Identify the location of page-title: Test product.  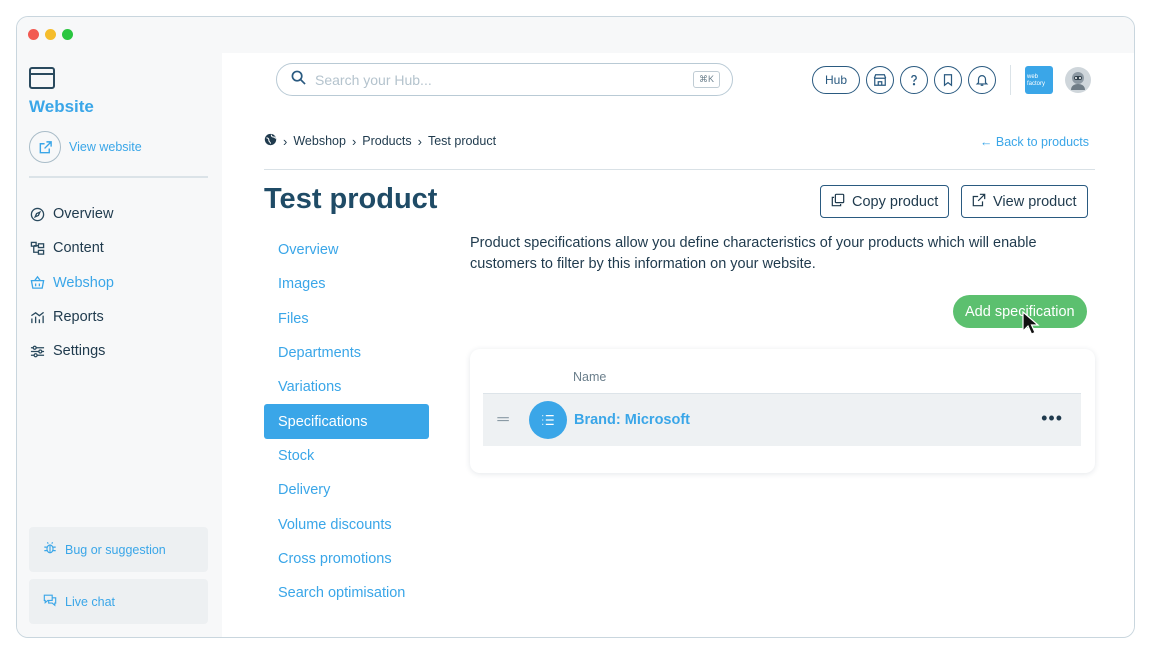
(351, 199).